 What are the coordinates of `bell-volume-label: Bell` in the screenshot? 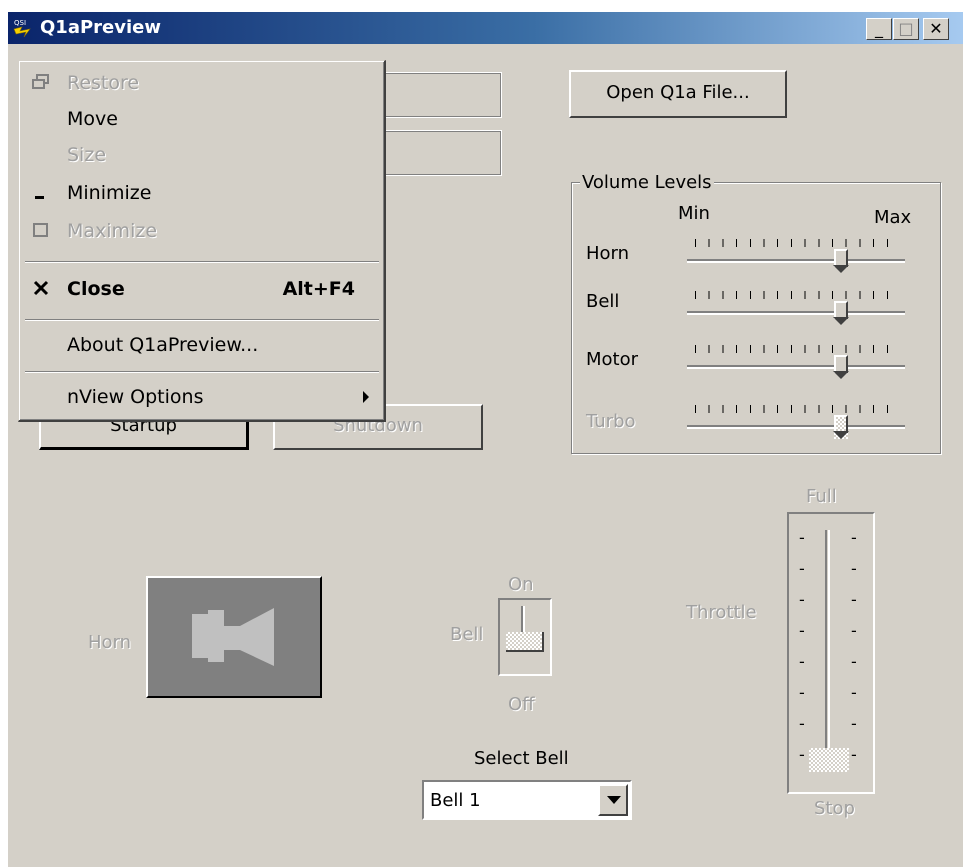 It's located at (603, 301).